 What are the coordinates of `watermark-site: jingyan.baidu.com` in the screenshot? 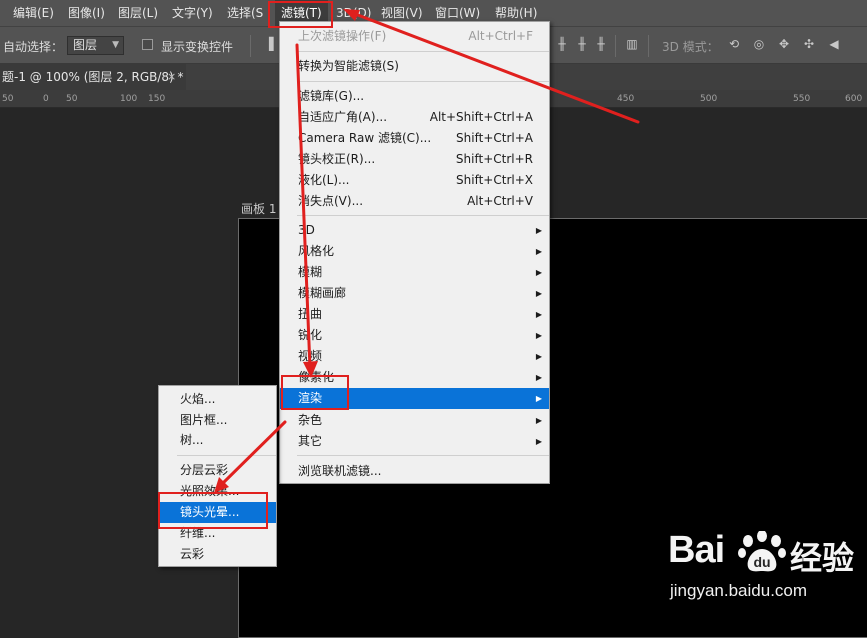 It's located at (739, 590).